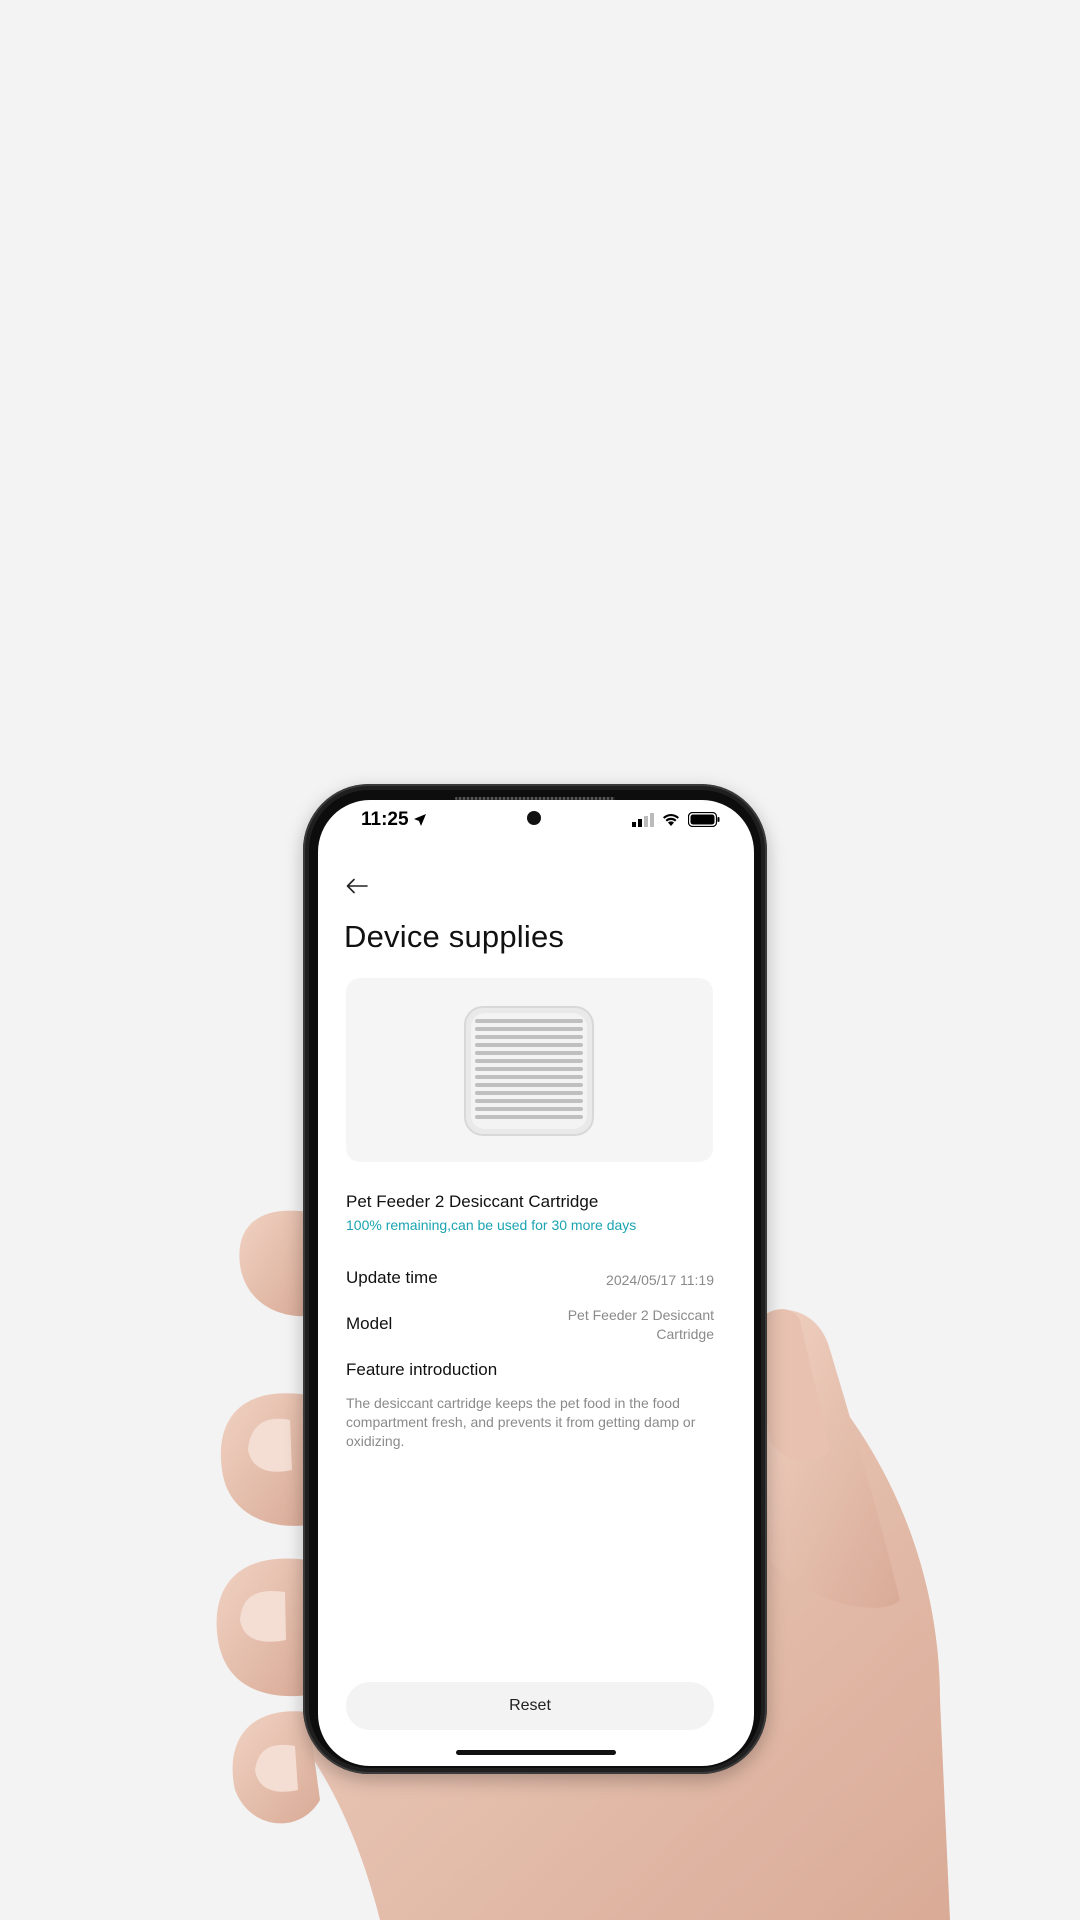  I want to click on status-time: 11:25, so click(394, 820).